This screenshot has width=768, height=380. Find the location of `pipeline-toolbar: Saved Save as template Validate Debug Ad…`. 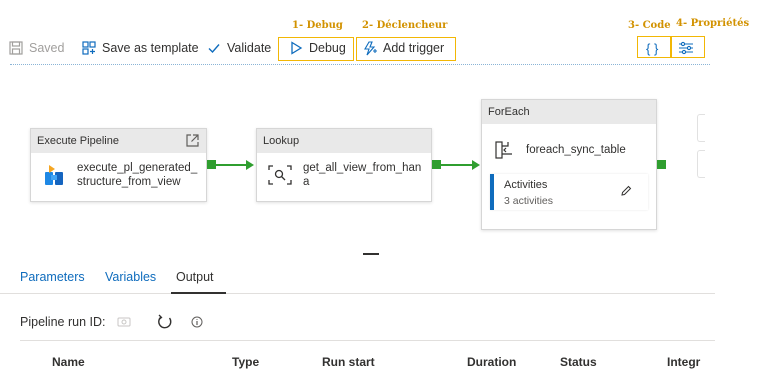

pipeline-toolbar: Saved Save as template Validate Debug Ad… is located at coordinates (384, 49).